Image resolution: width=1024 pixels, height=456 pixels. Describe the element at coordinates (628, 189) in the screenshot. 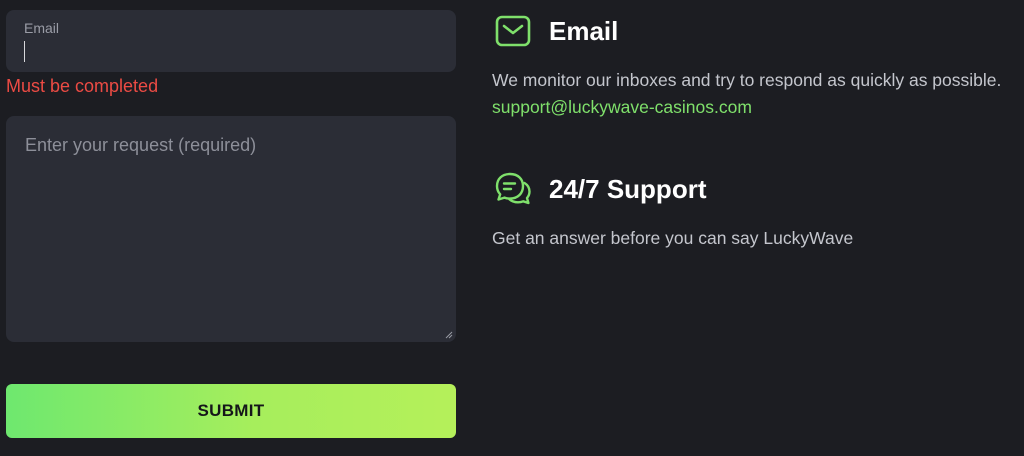

I see `support-section-title: 24/7 Support` at that location.